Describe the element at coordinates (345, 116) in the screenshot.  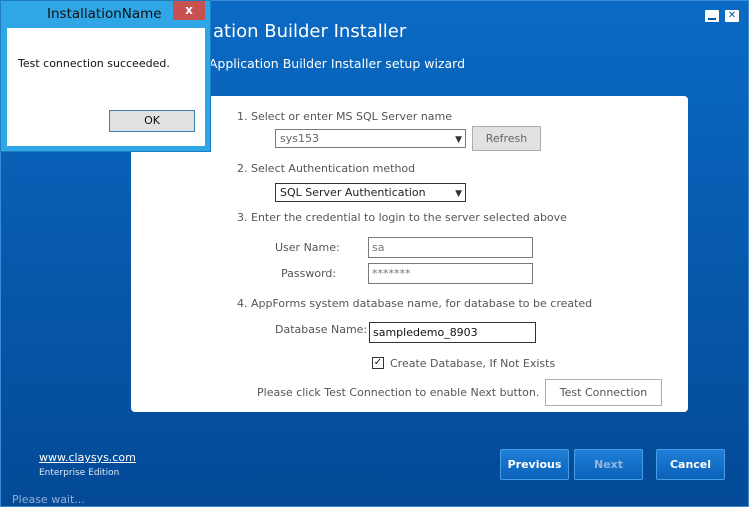
I see `step1-label: 1. Select or enter MS SQL Server name` at that location.